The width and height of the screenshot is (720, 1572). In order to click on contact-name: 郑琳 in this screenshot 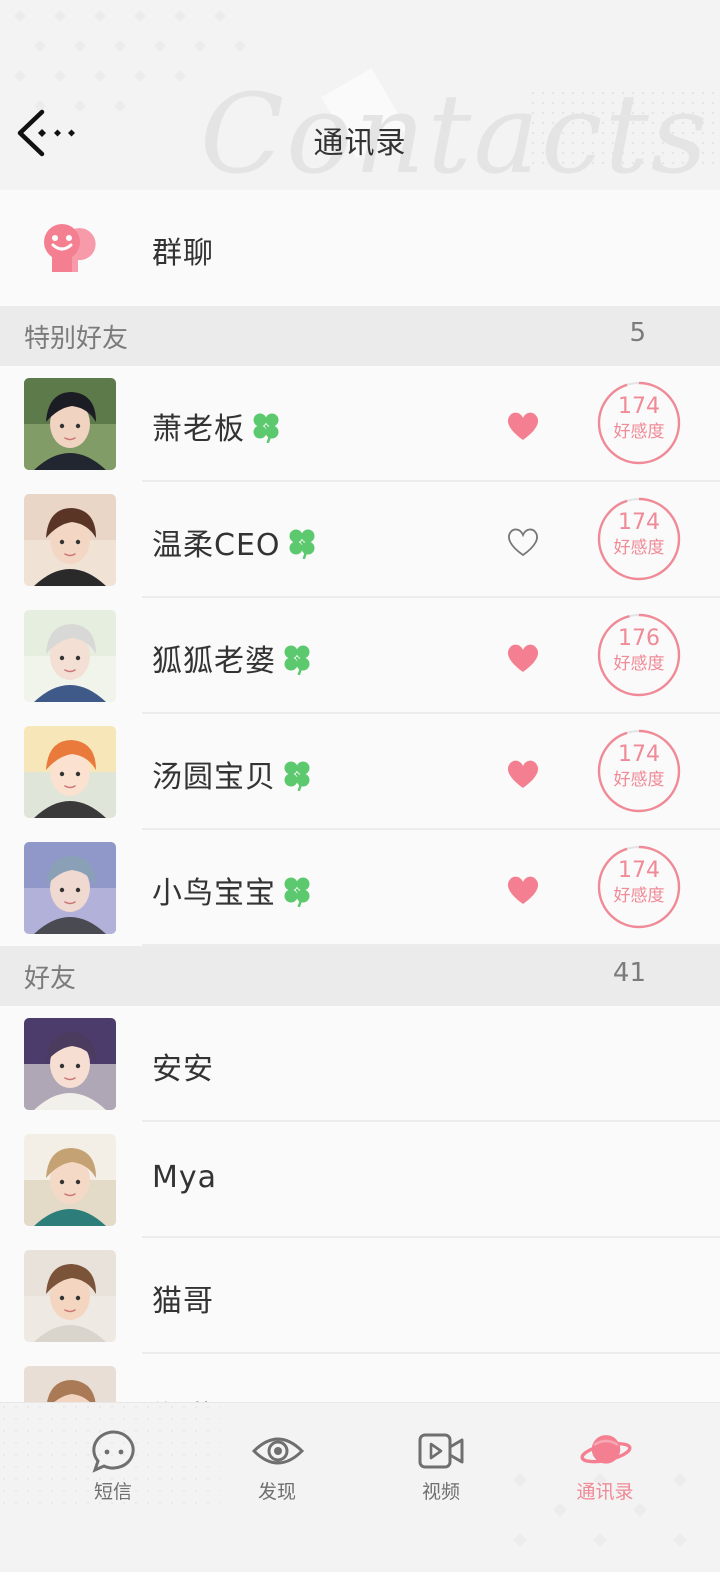, I will do `click(183, 1397)`.